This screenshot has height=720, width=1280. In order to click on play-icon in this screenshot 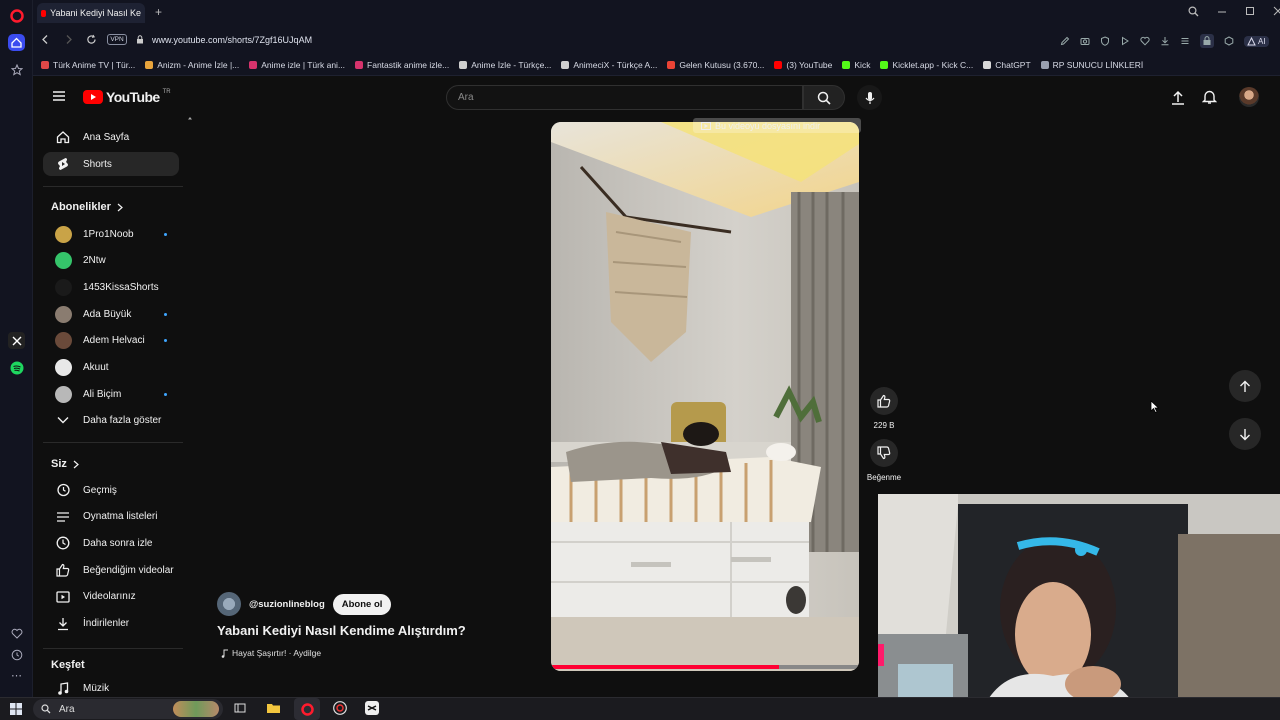, I will do `click(1125, 41)`.